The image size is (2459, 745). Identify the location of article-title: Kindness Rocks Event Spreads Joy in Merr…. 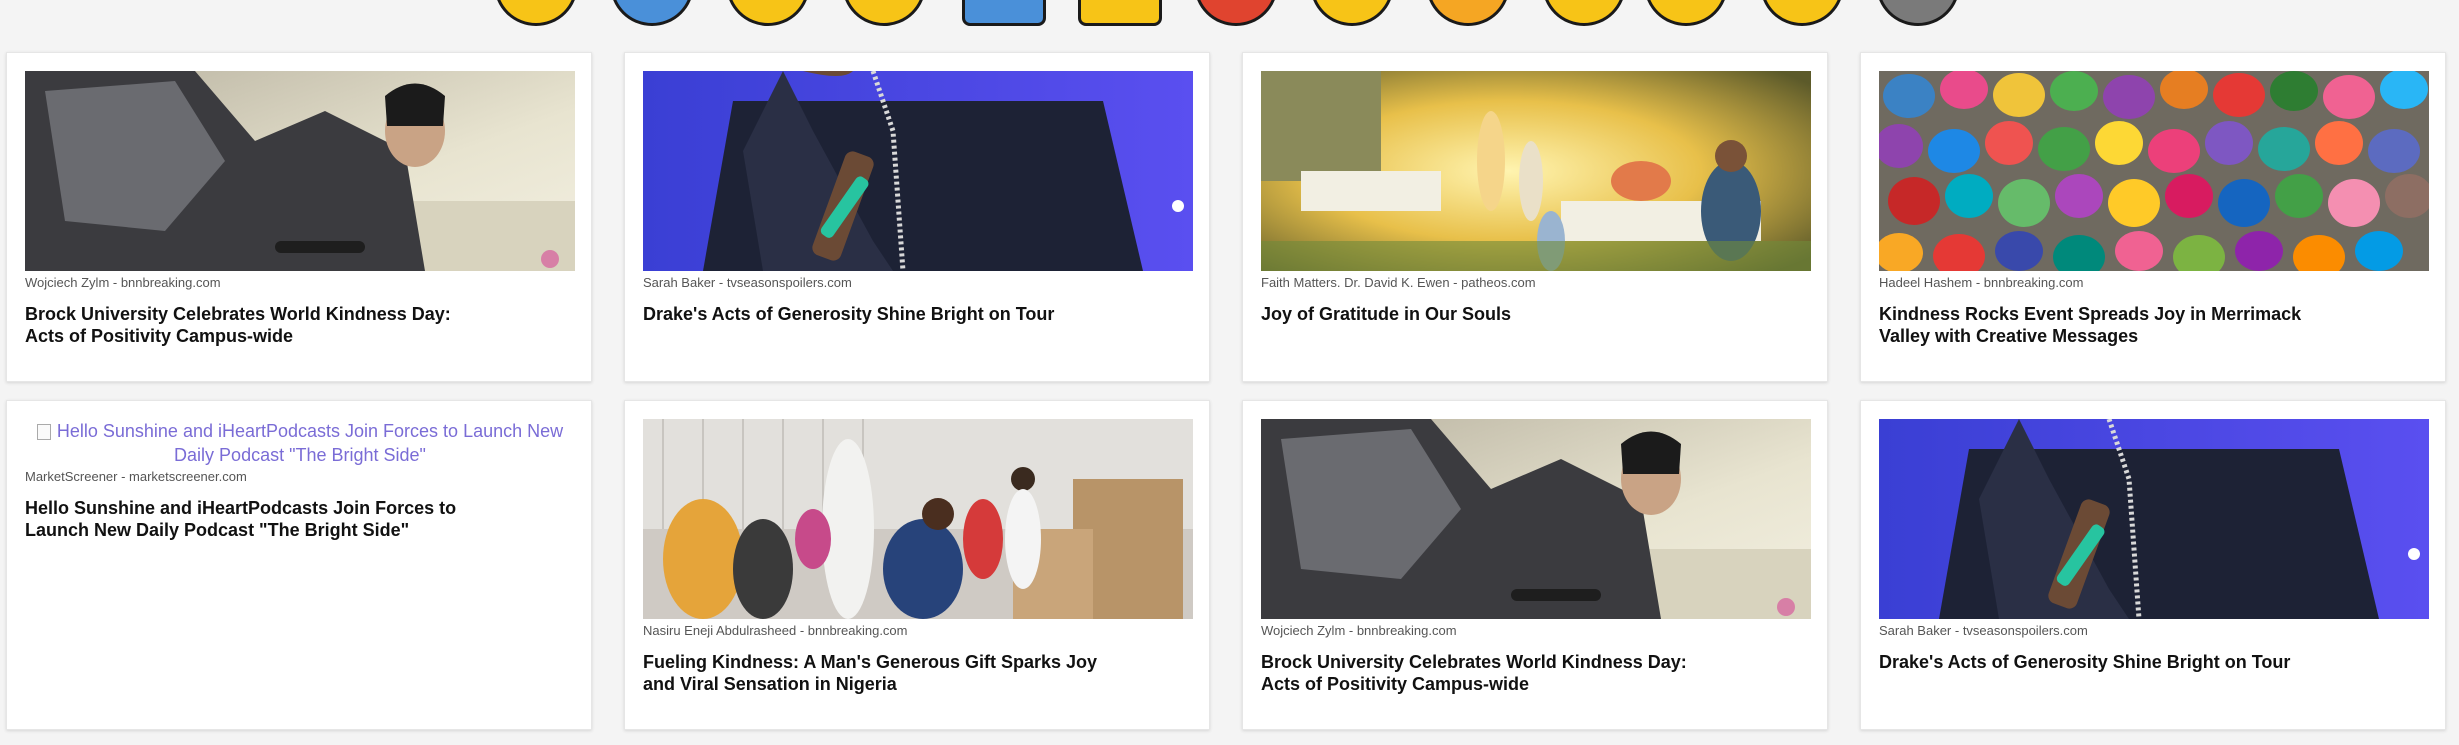
(2109, 325).